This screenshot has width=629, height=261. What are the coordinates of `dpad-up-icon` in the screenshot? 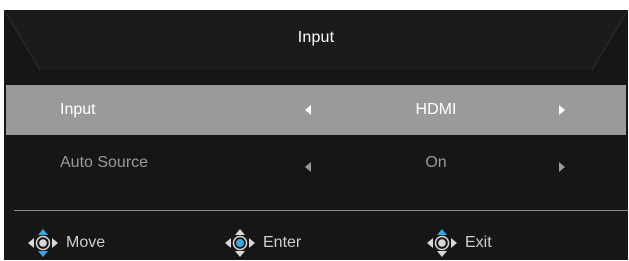 It's located at (442, 243).